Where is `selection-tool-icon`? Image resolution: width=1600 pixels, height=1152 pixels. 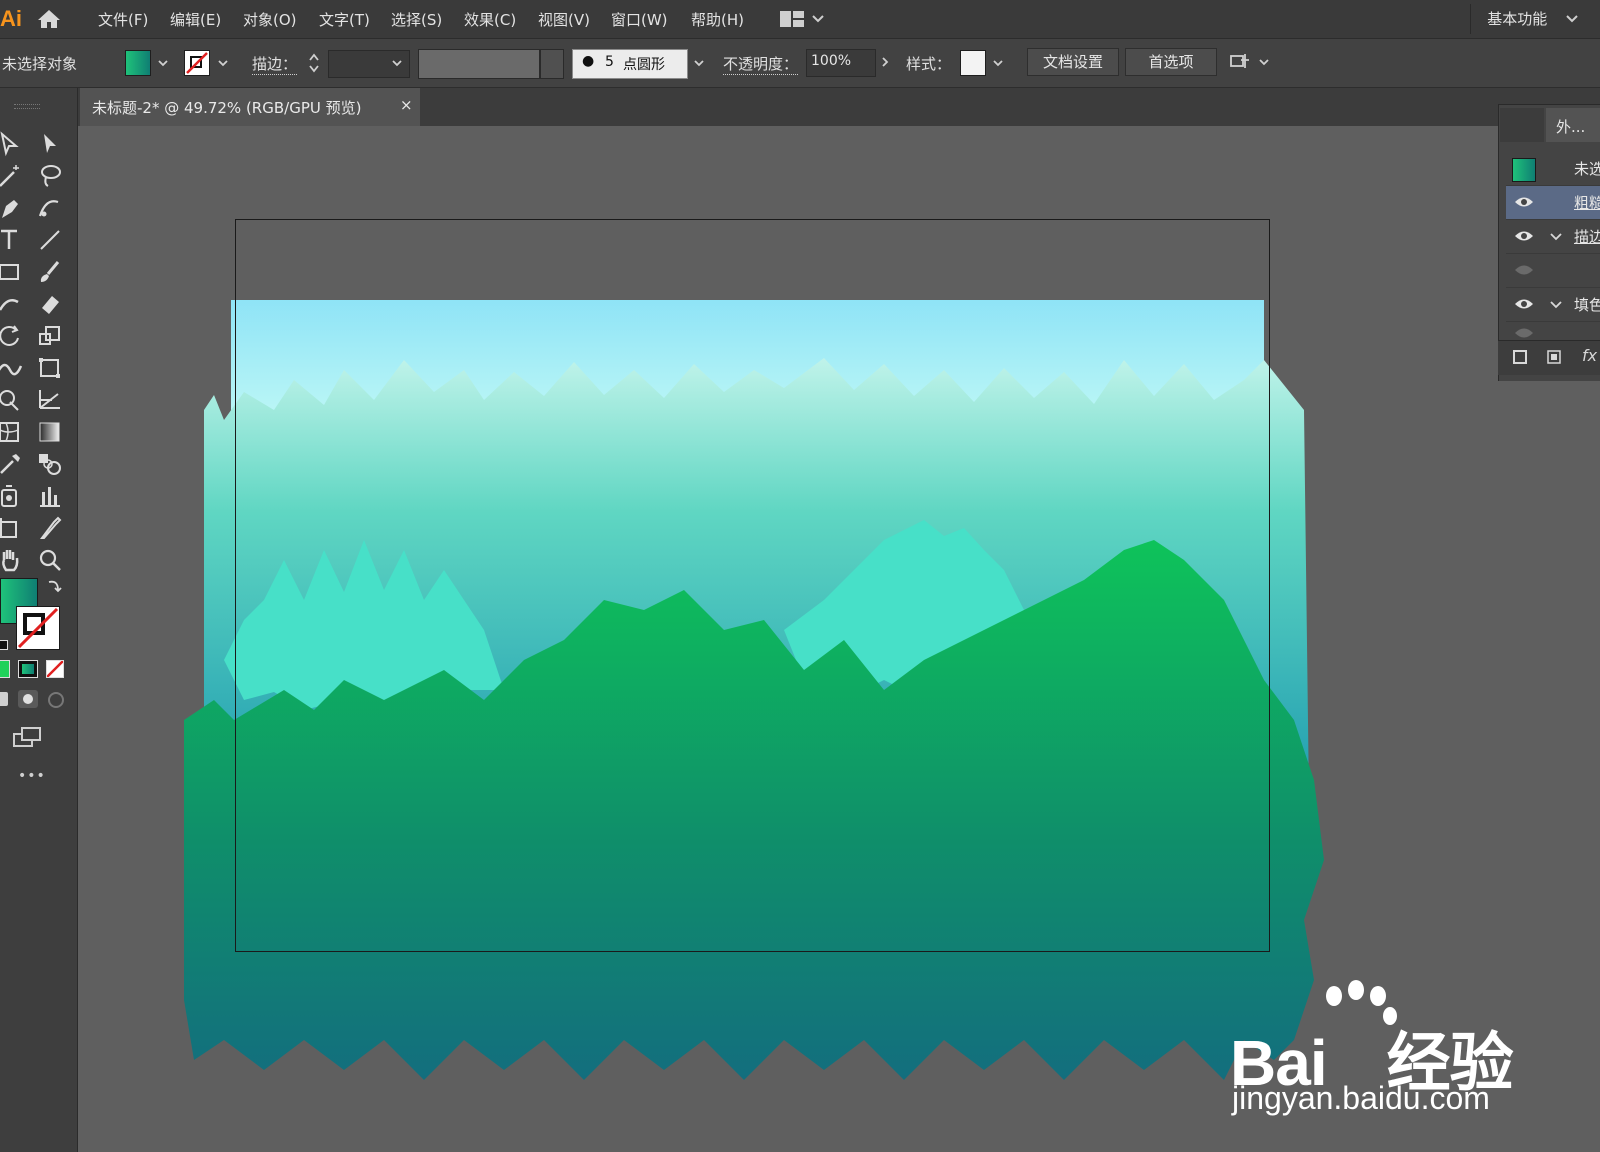
selection-tool-icon is located at coordinates (12, 144).